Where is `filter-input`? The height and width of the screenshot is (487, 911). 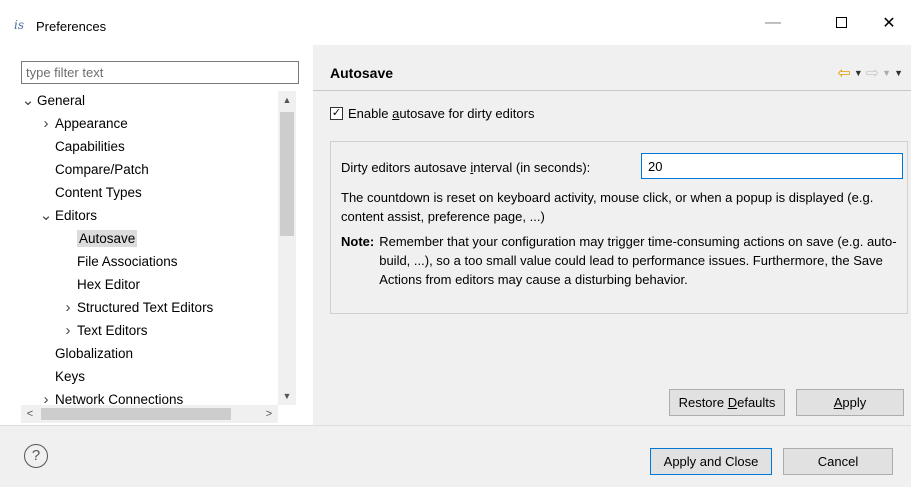 filter-input is located at coordinates (160, 72).